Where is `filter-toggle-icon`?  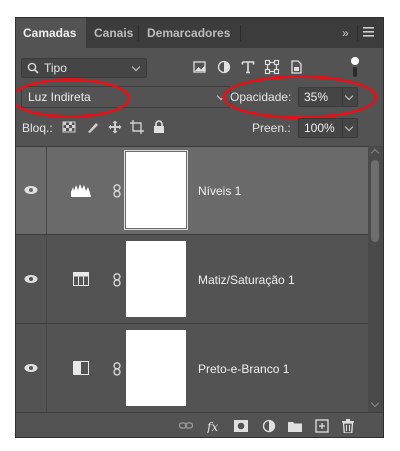
filter-toggle-icon is located at coordinates (355, 67).